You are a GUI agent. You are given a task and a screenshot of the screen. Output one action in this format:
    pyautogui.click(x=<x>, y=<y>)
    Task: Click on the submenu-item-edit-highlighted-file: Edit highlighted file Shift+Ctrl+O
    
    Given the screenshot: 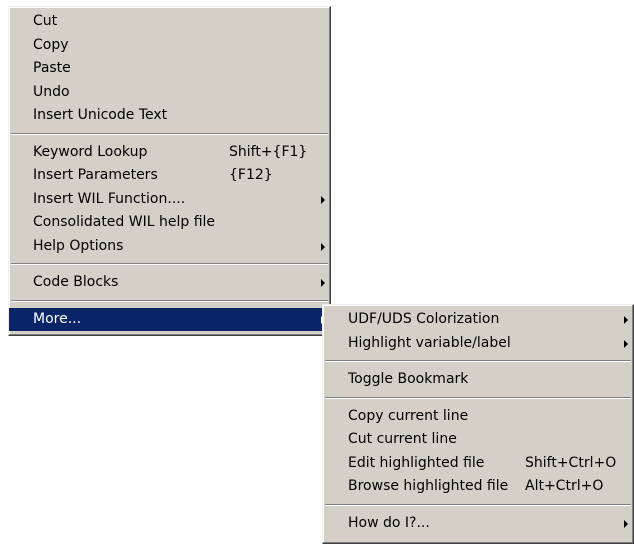 What is the action you would take?
    pyautogui.click(x=478, y=464)
    